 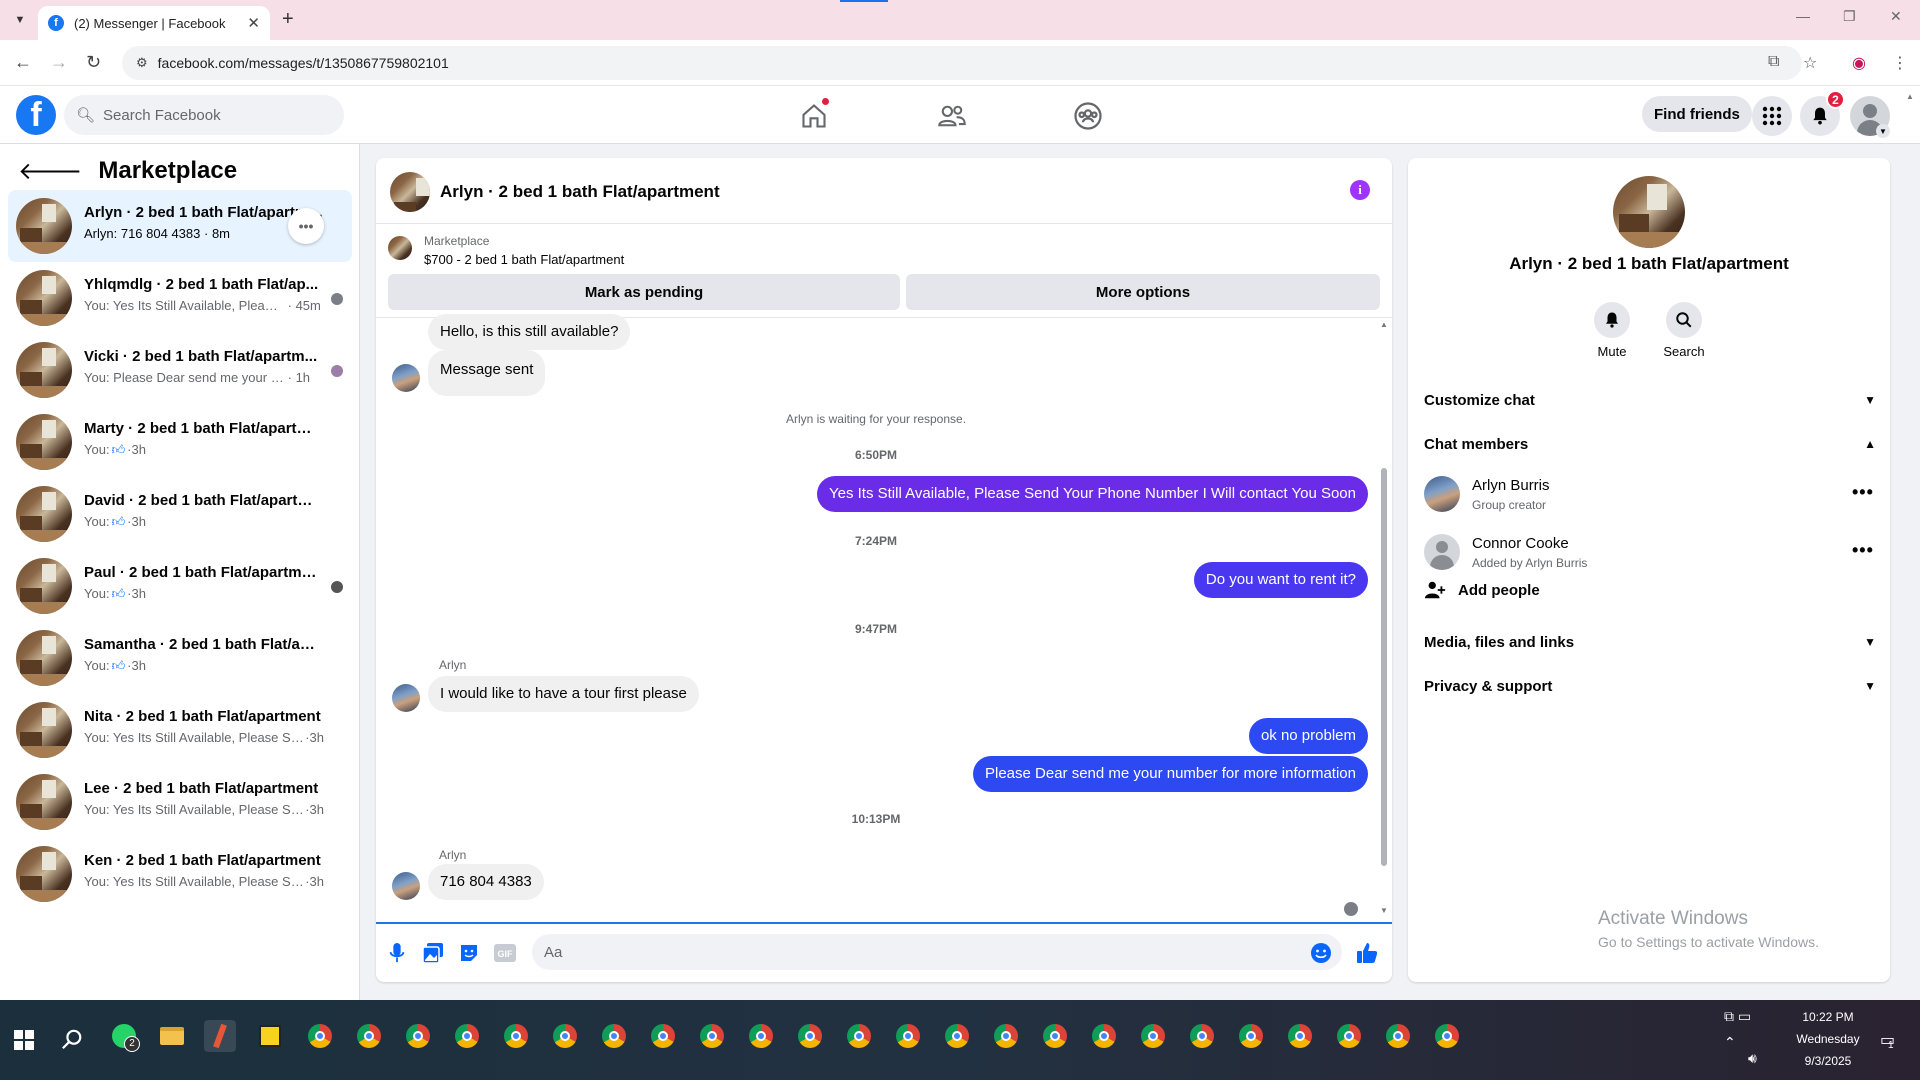 What do you see at coordinates (1896, 16) in the screenshot?
I see `close-window-button: ✕` at bounding box center [1896, 16].